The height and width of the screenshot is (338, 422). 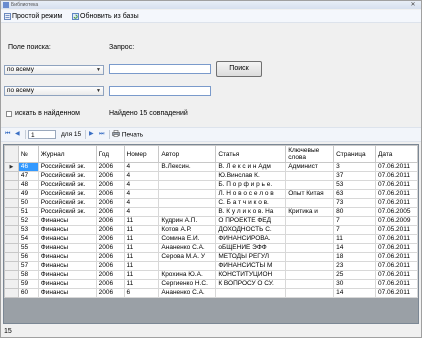 What do you see at coordinates (354, 176) in the screenshot?
I see `table-cell: 37` at bounding box center [354, 176].